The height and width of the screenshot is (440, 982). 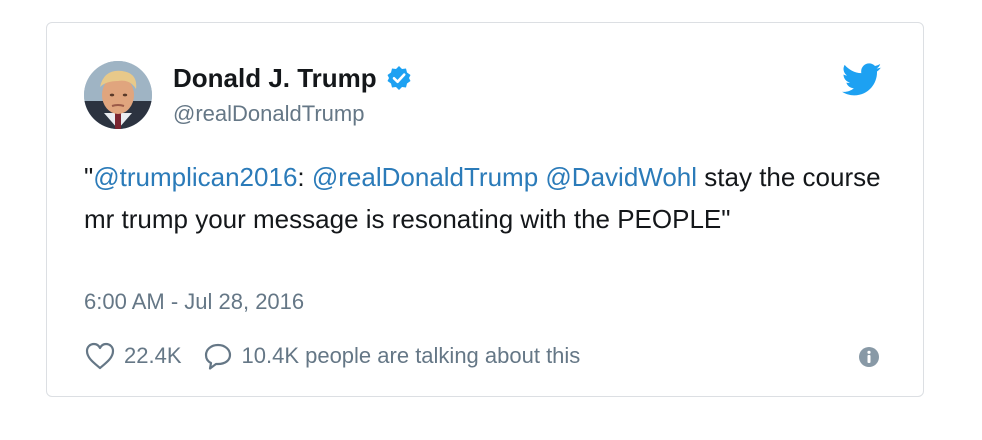 I want to click on colon-text: :, so click(x=301, y=177).